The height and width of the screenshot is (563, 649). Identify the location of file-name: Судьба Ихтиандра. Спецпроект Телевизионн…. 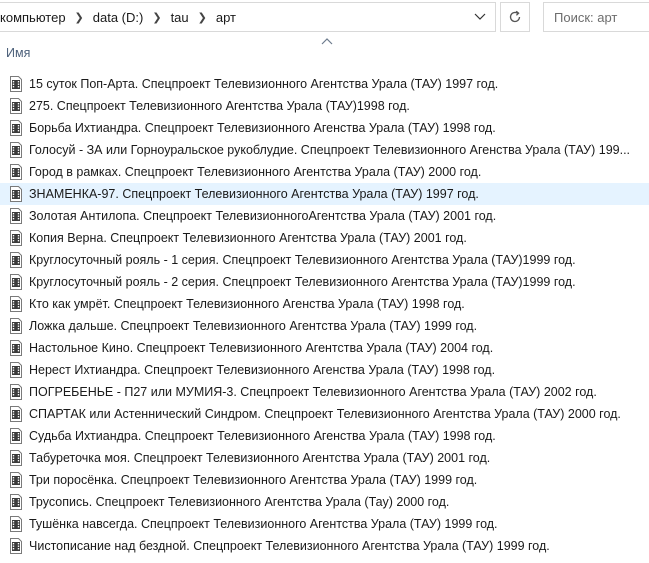
(262, 436).